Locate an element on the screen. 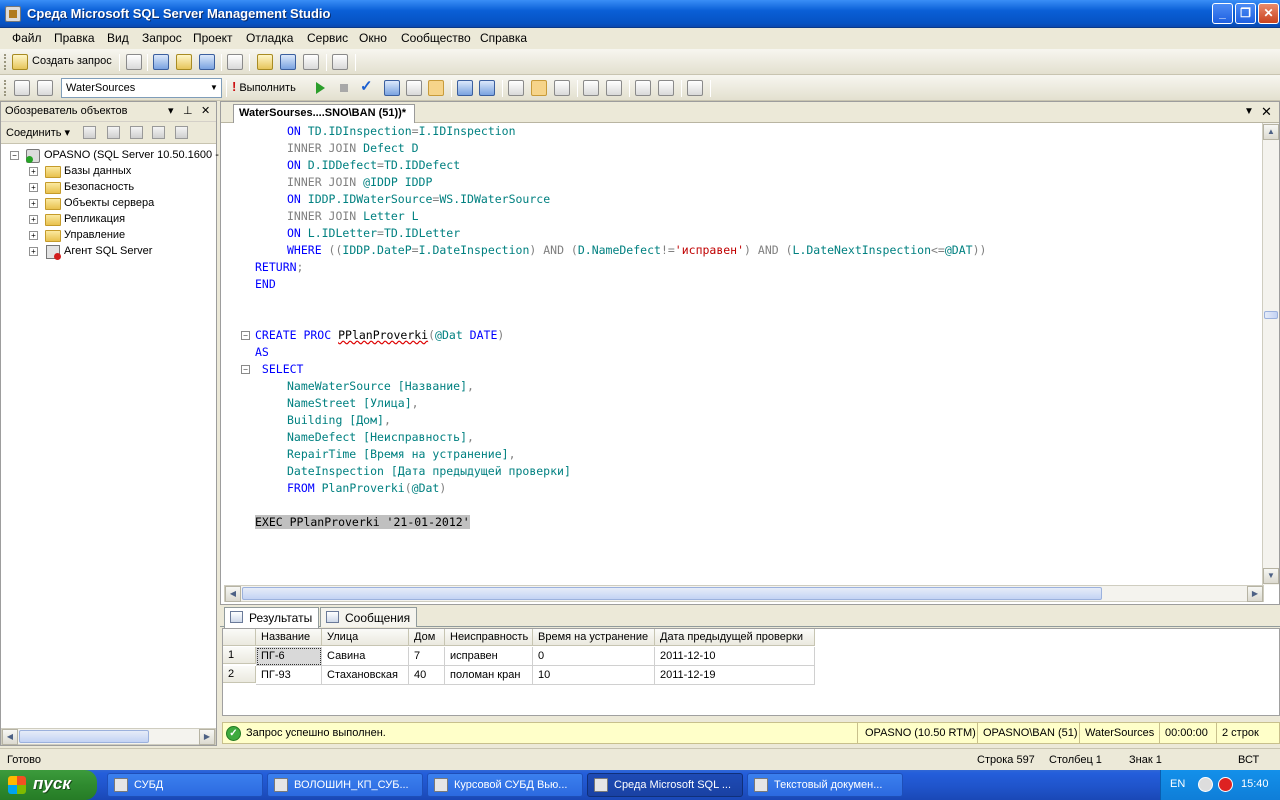 The height and width of the screenshot is (800, 1280). menu-file: Файл is located at coordinates (27, 38).